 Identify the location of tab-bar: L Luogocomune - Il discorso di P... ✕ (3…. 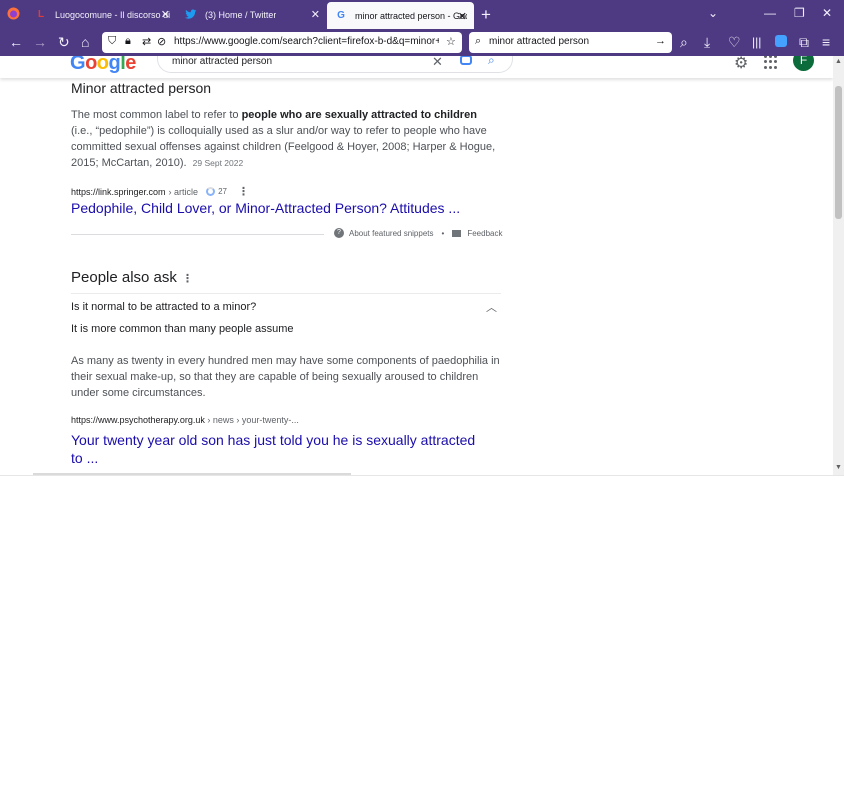
(422, 14).